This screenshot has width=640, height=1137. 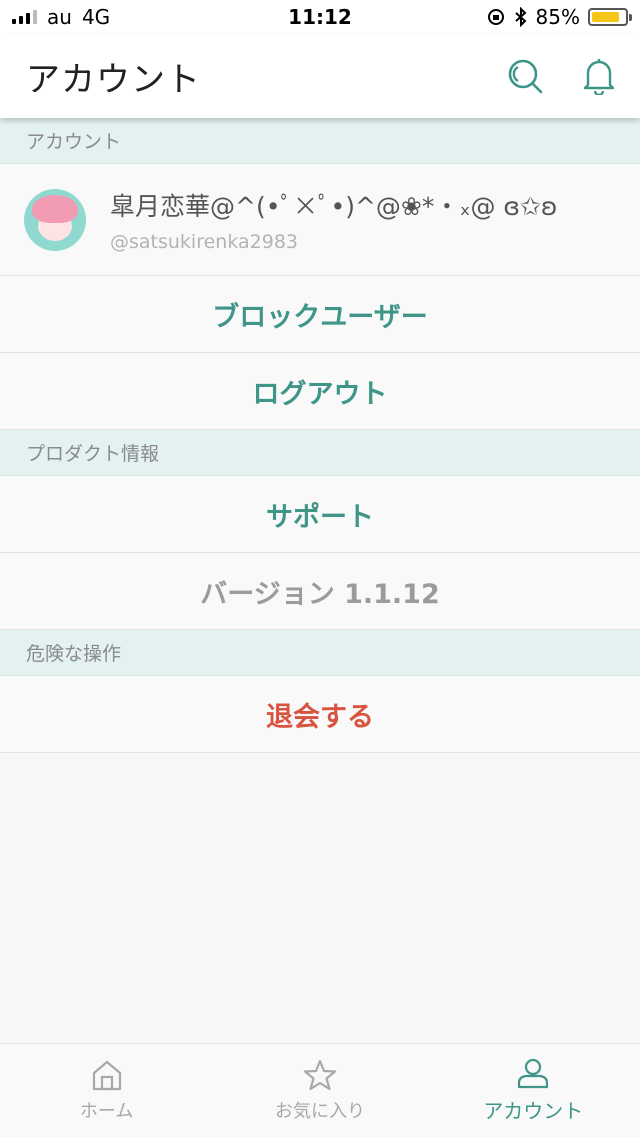 What do you see at coordinates (520, 17) in the screenshot?
I see `bluetooth-icon` at bounding box center [520, 17].